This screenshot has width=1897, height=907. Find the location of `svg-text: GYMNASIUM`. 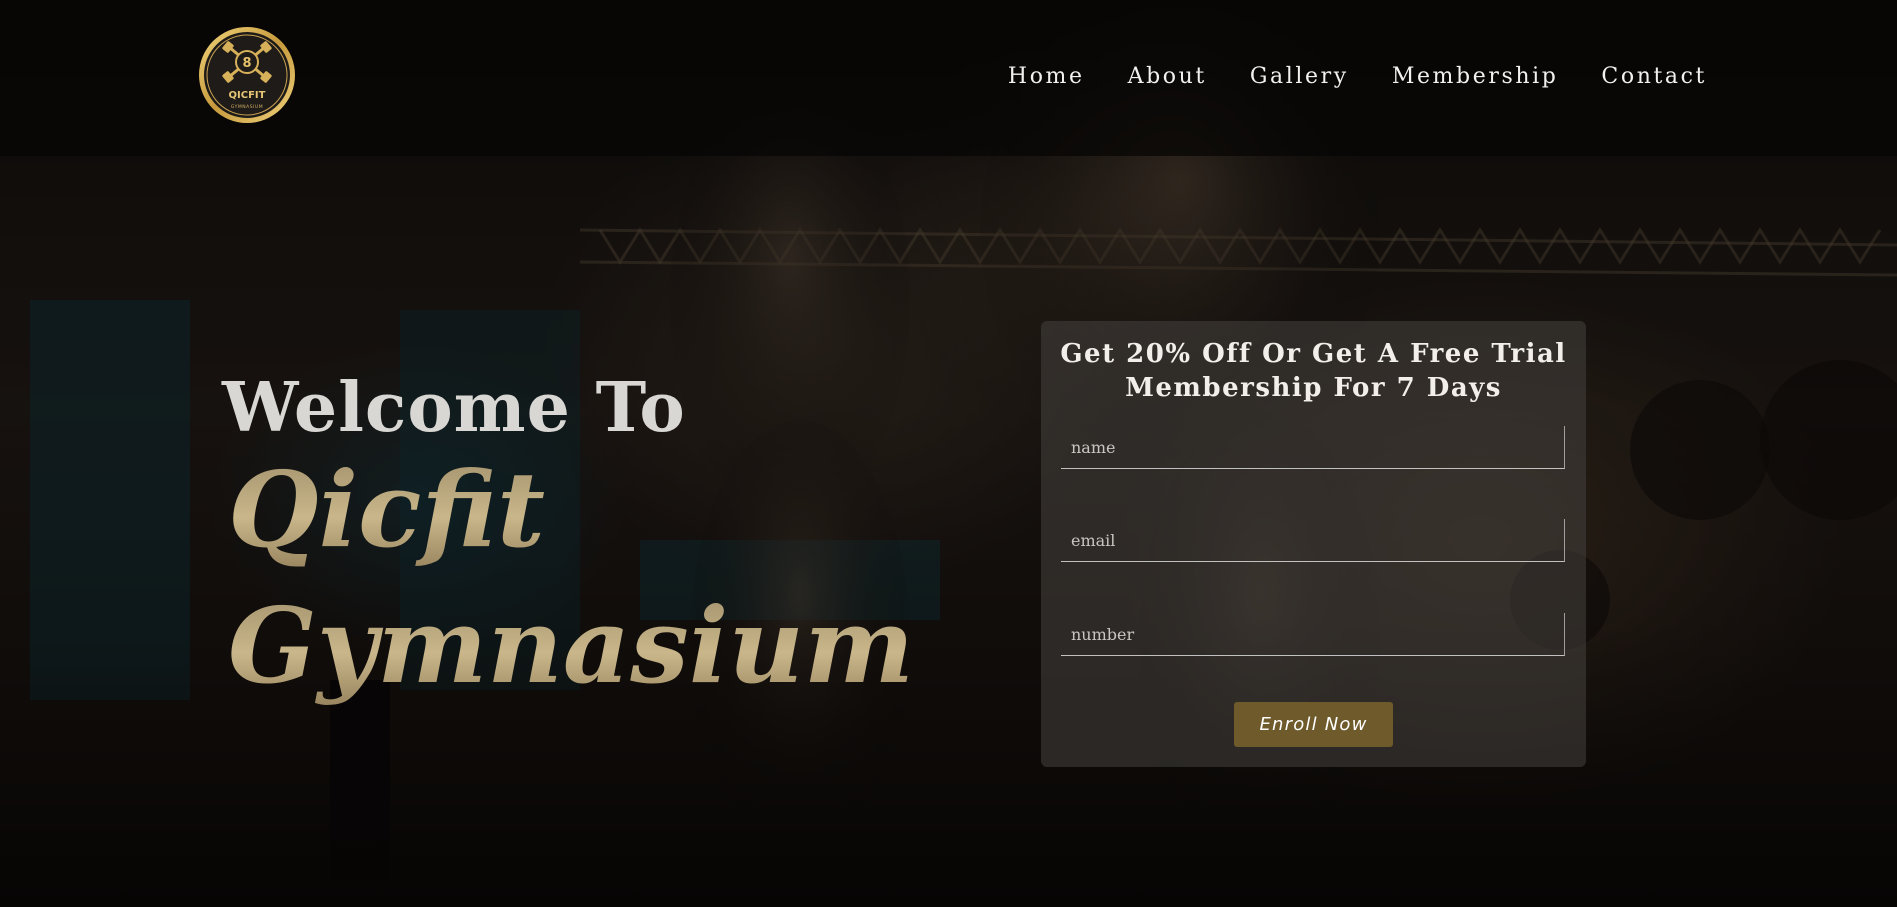

svg-text: GYMNASIUM is located at coordinates (247, 107).